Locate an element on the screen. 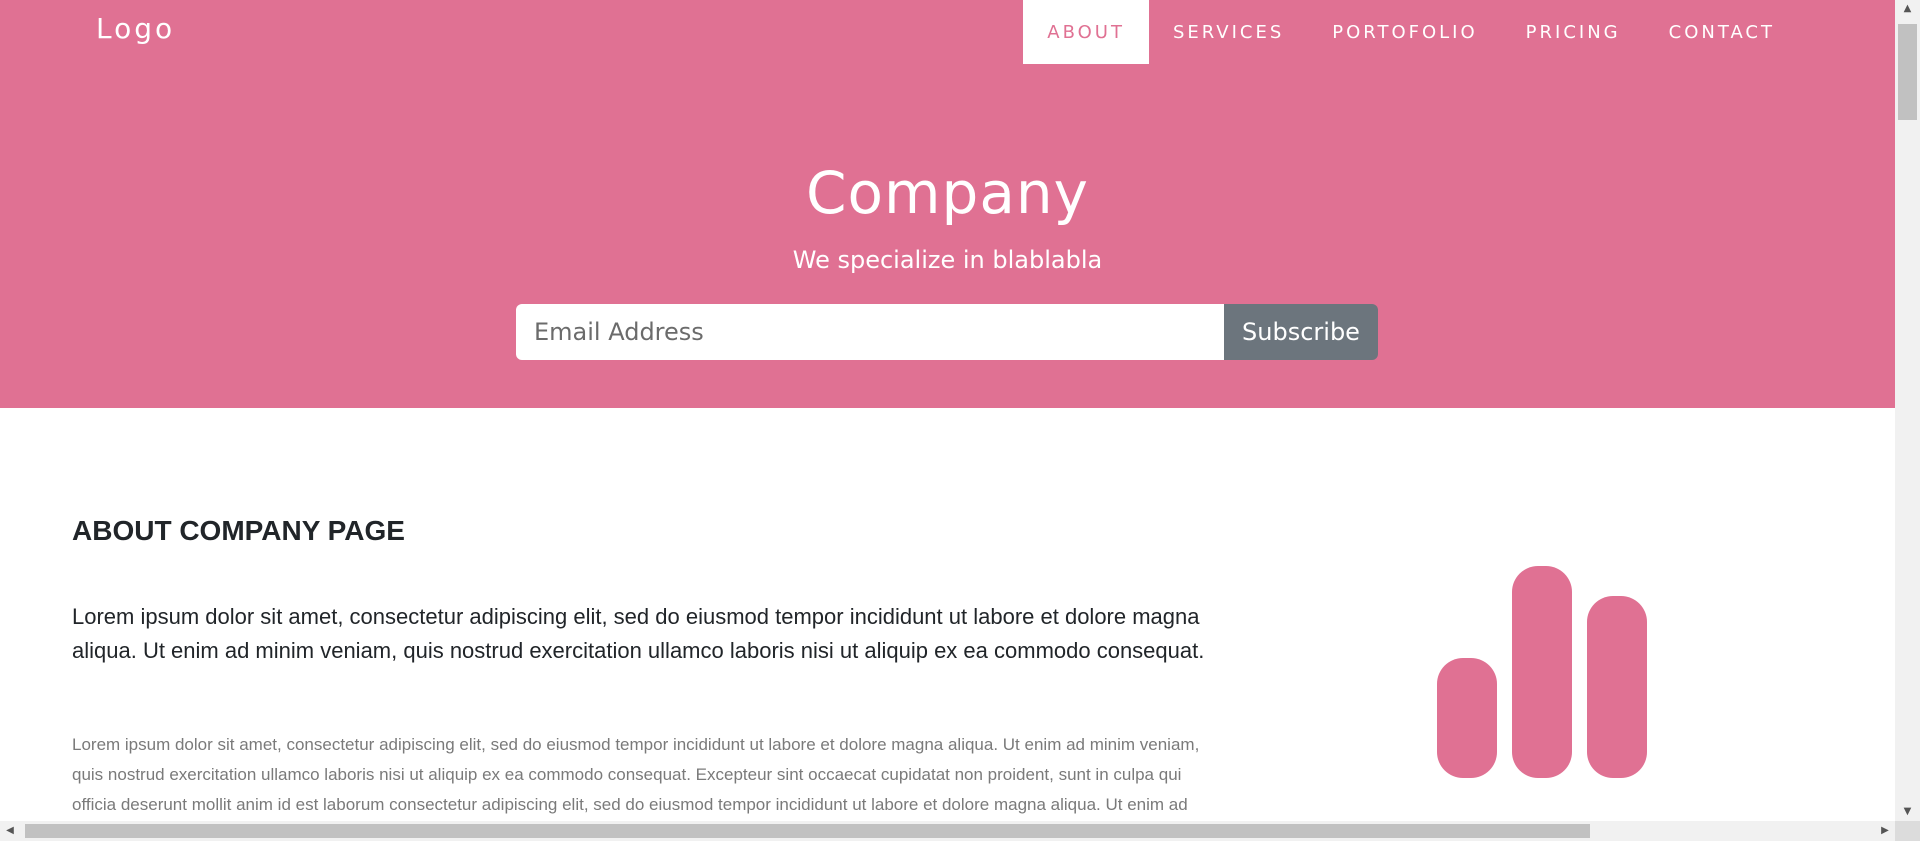 Image resolution: width=1920 pixels, height=841 pixels. subscribe-button: Subscribe is located at coordinates (1301, 332).